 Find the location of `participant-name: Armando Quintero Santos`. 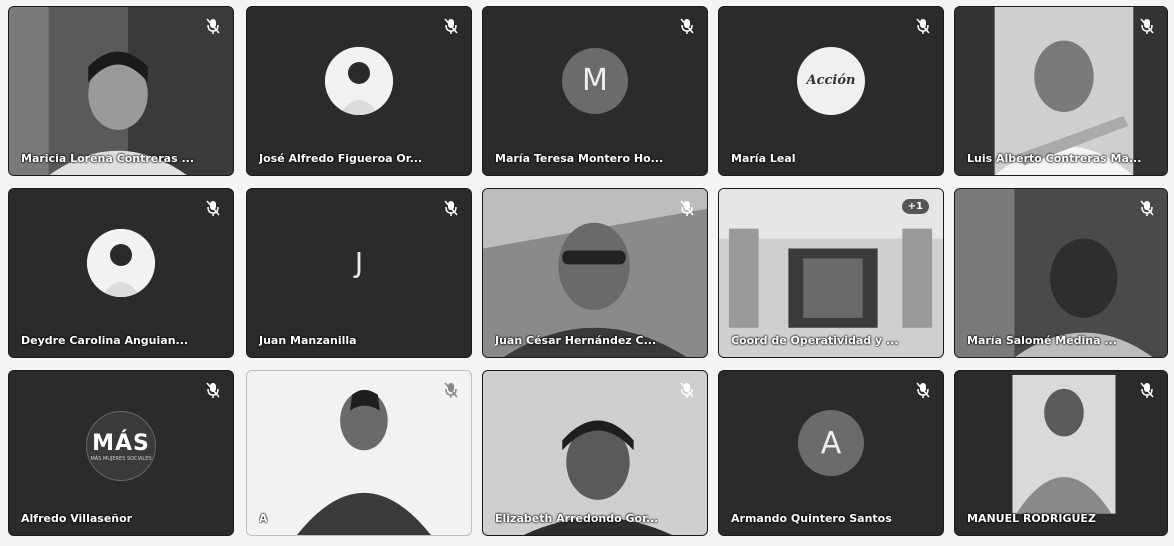

participant-name: Armando Quintero Santos is located at coordinates (811, 518).